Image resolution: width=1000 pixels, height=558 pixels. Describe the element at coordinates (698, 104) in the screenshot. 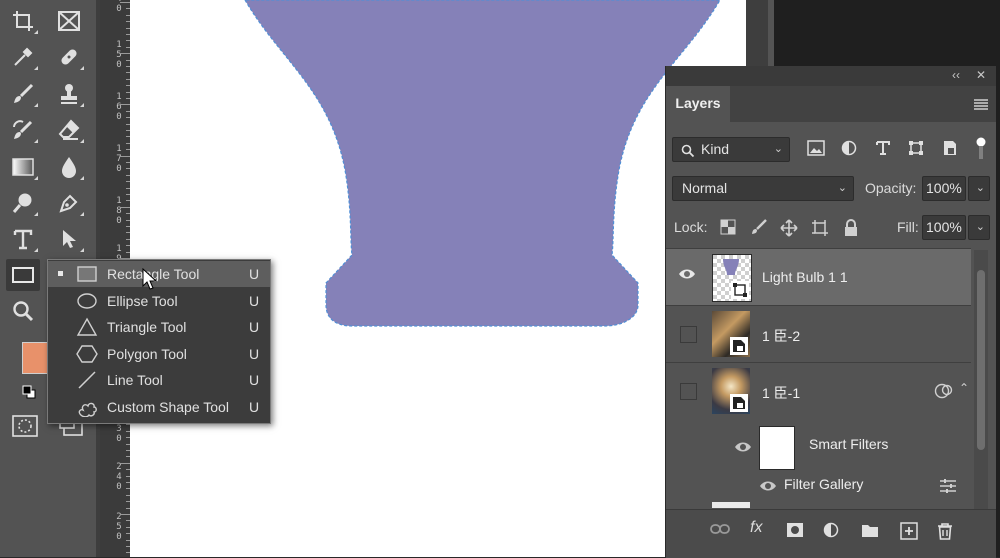

I see `tab-layers: Layers` at that location.